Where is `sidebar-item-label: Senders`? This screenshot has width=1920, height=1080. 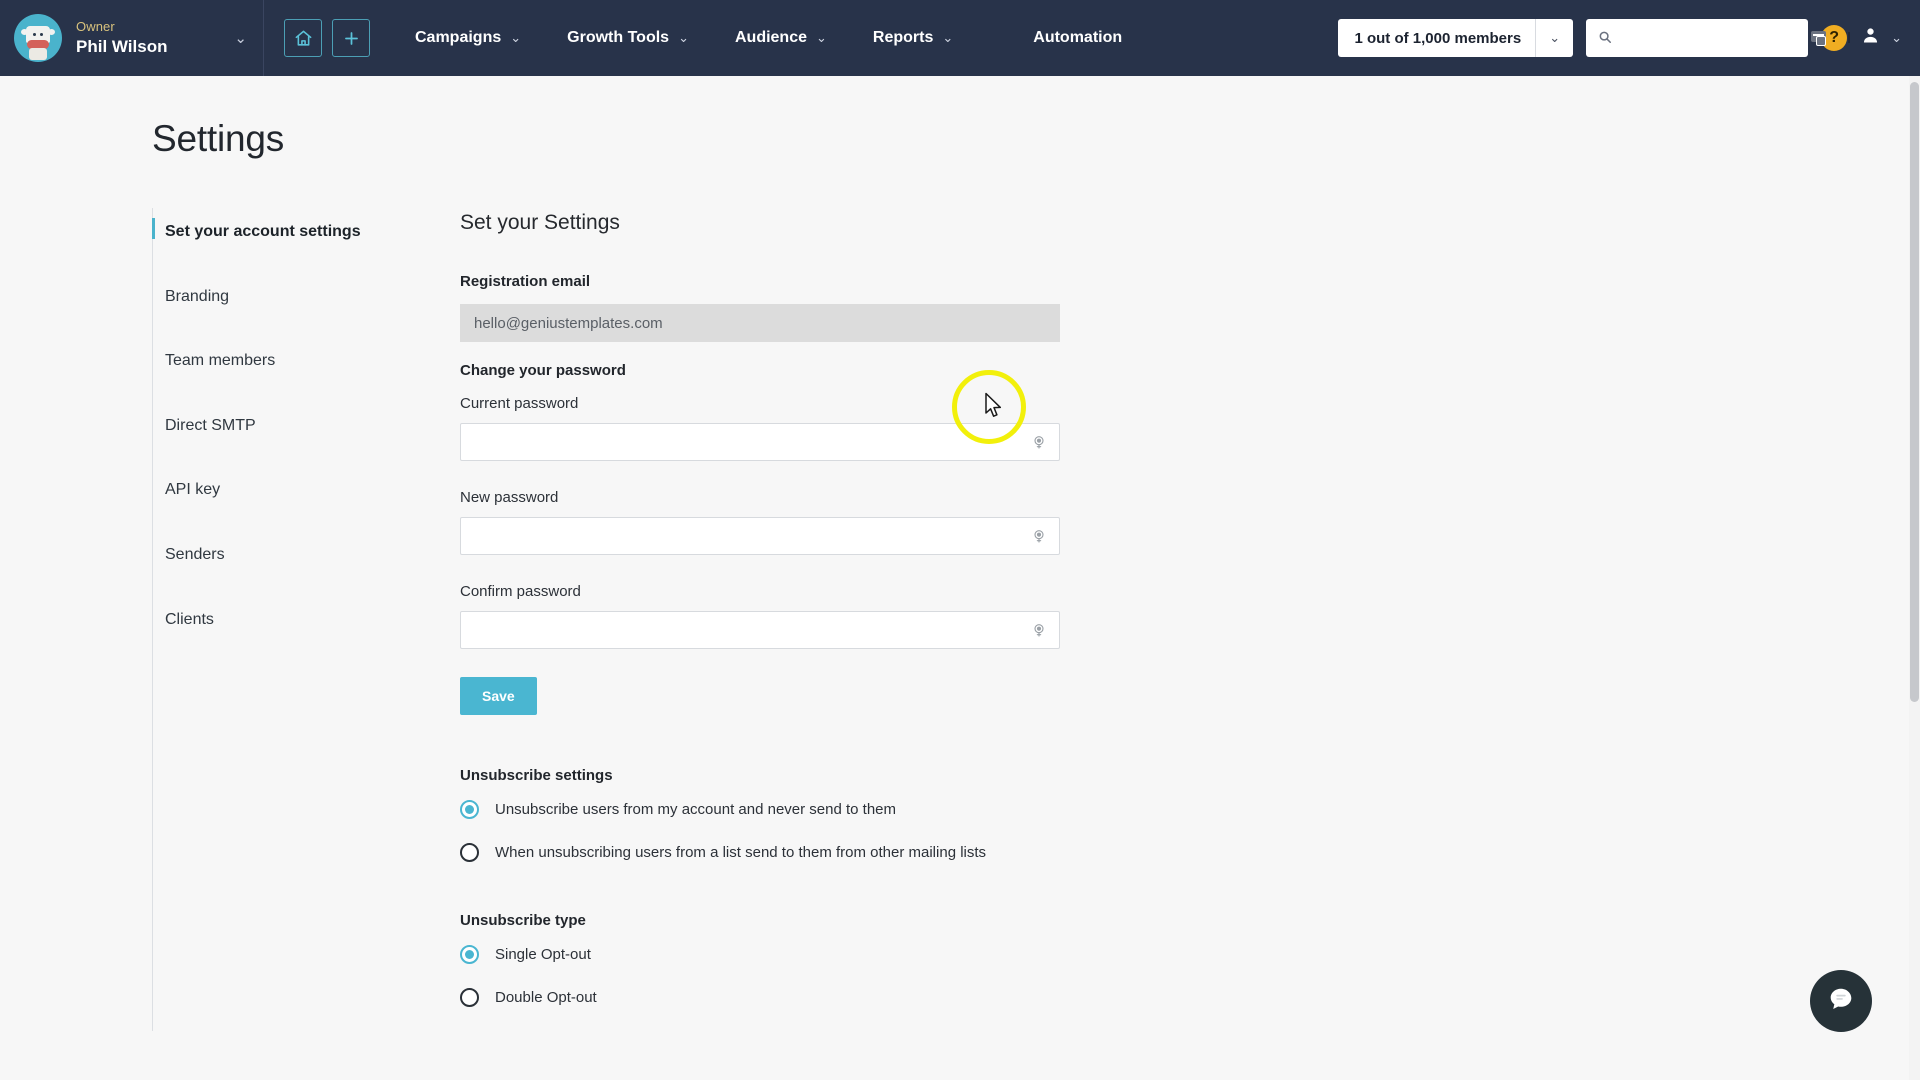 sidebar-item-label: Senders is located at coordinates (195, 554).